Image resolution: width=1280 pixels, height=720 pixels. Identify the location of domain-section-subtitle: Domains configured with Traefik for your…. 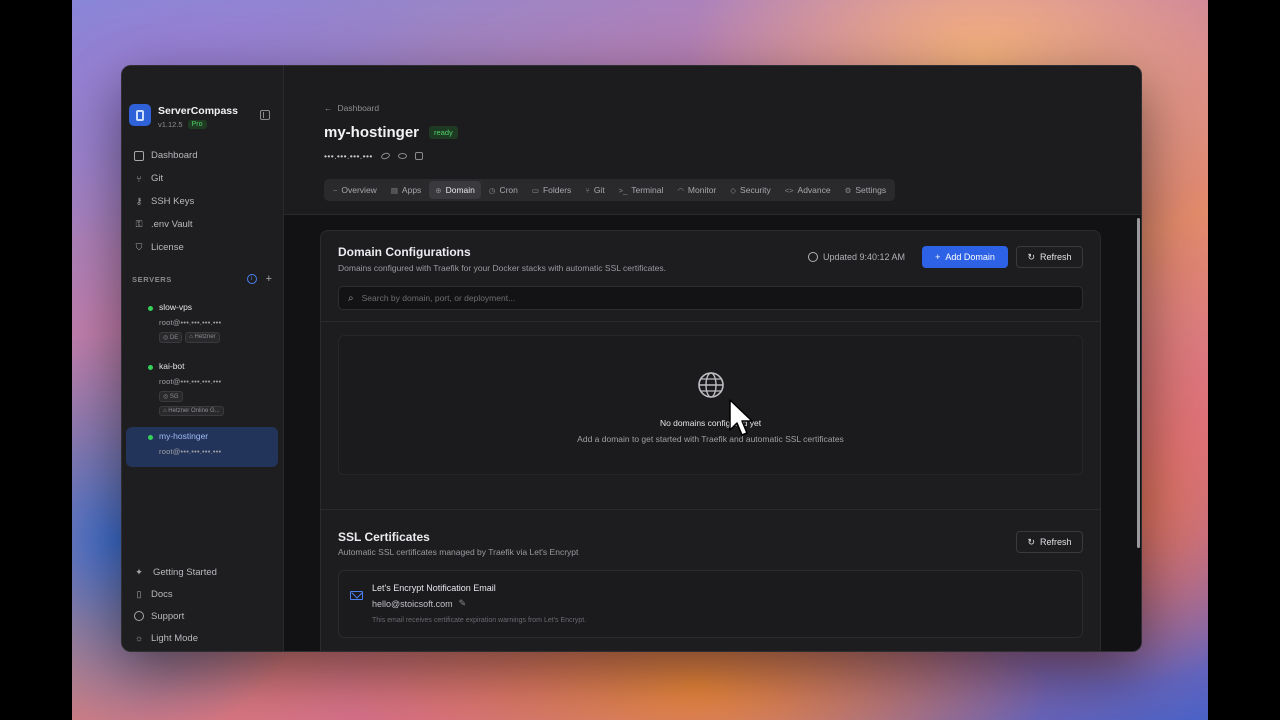
(502, 268).